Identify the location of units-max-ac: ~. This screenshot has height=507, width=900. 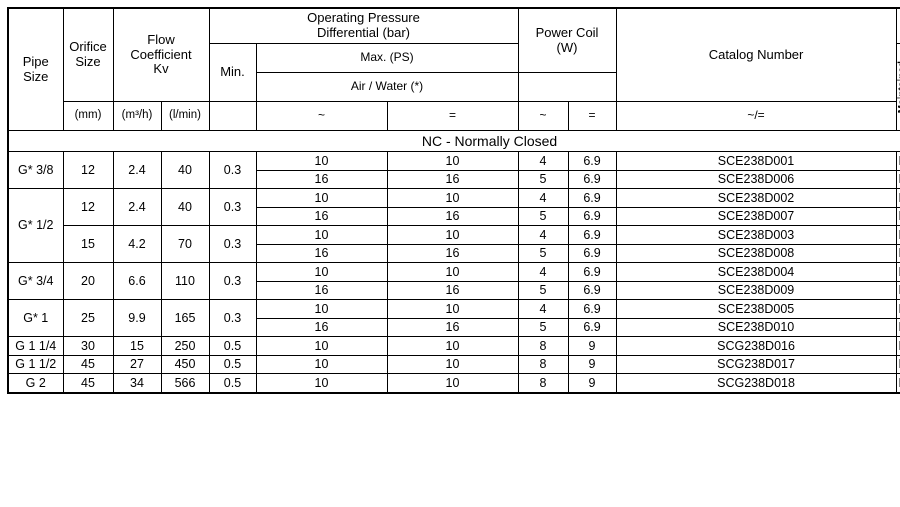
(321, 116).